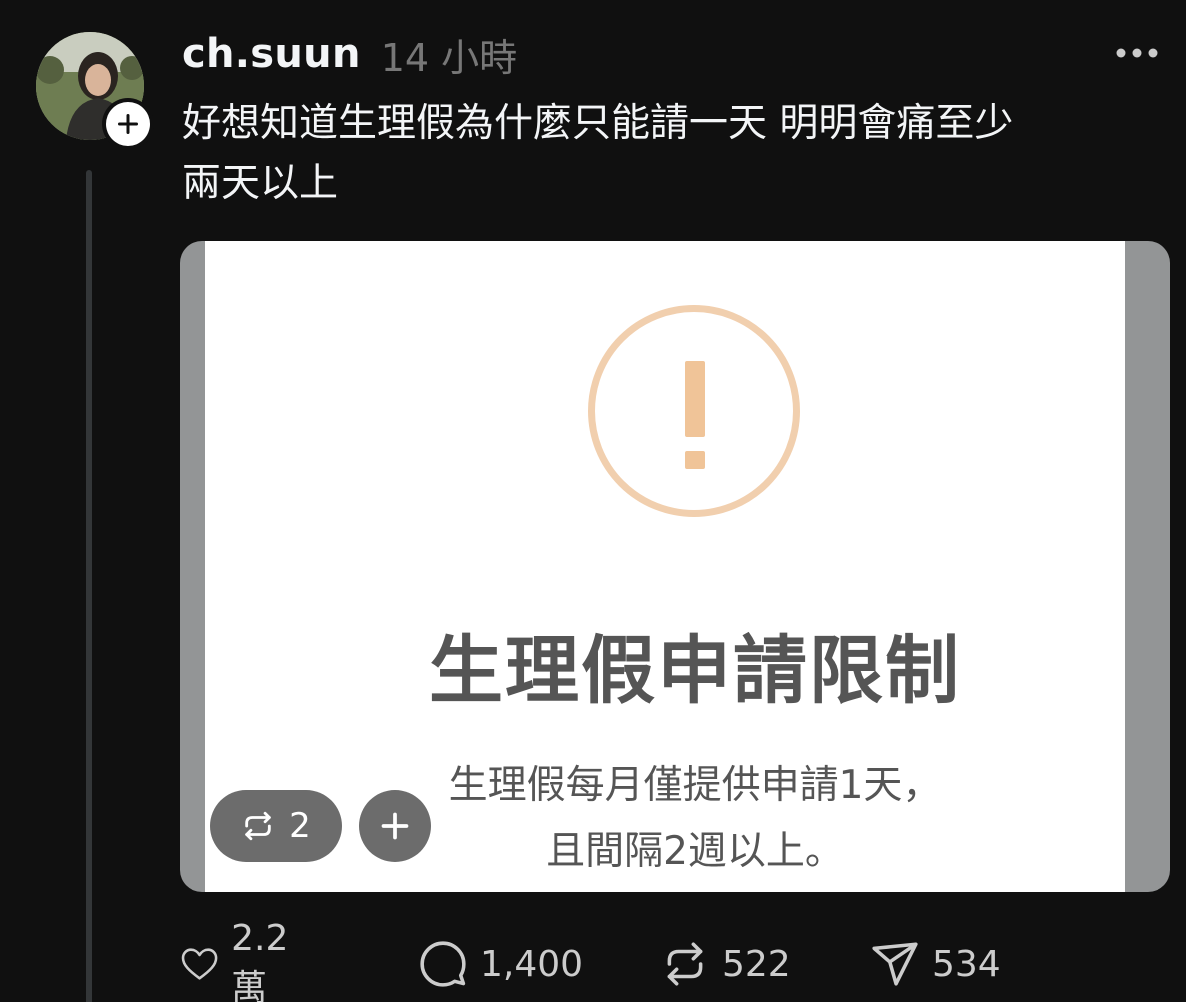  I want to click on username: ch.suun, so click(271, 54).